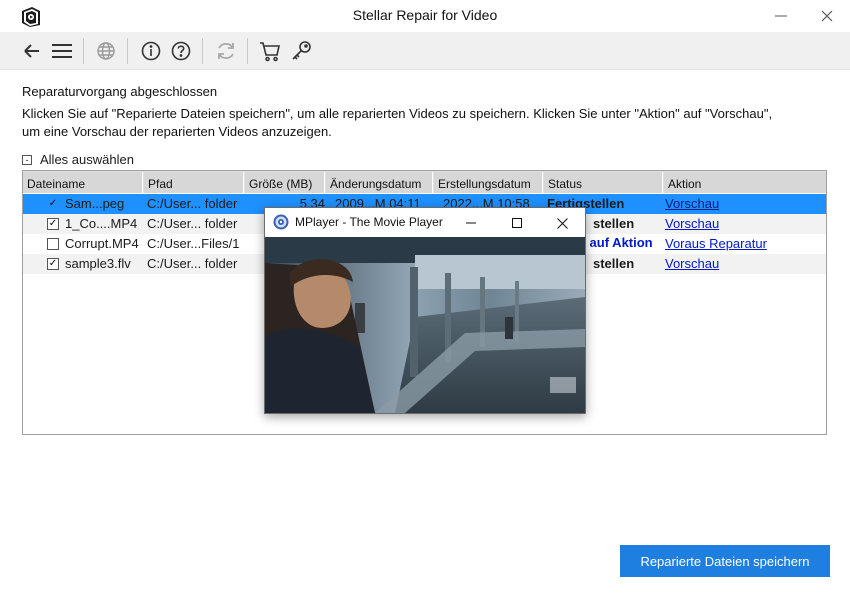  What do you see at coordinates (83, 182) in the screenshot?
I see `column-header-filename: Dateiname` at bounding box center [83, 182].